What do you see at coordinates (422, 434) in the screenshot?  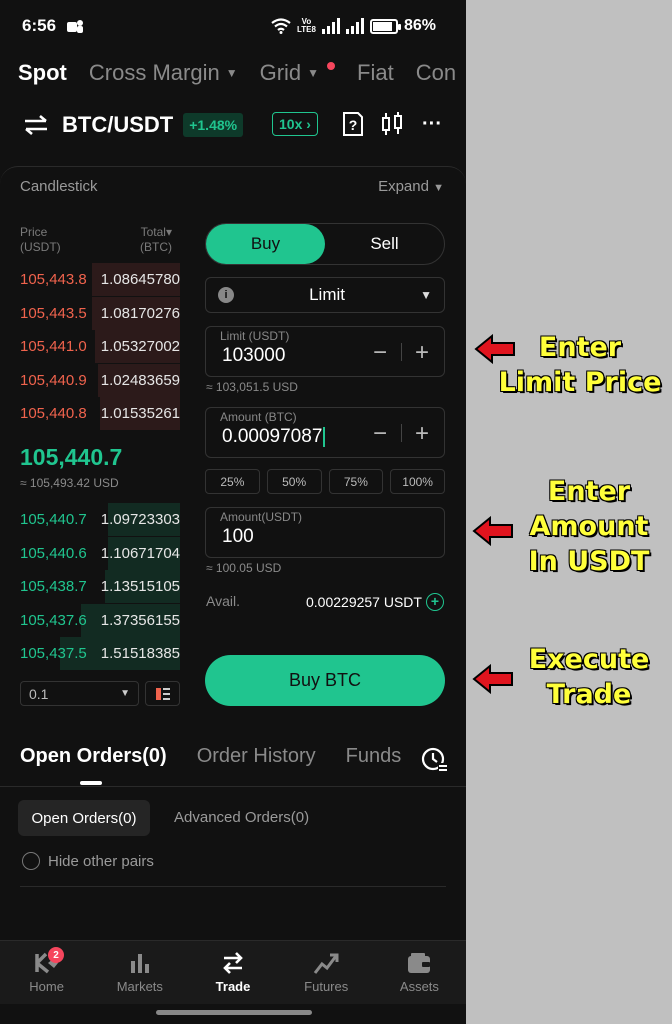 I see `amount-increment-button: +` at bounding box center [422, 434].